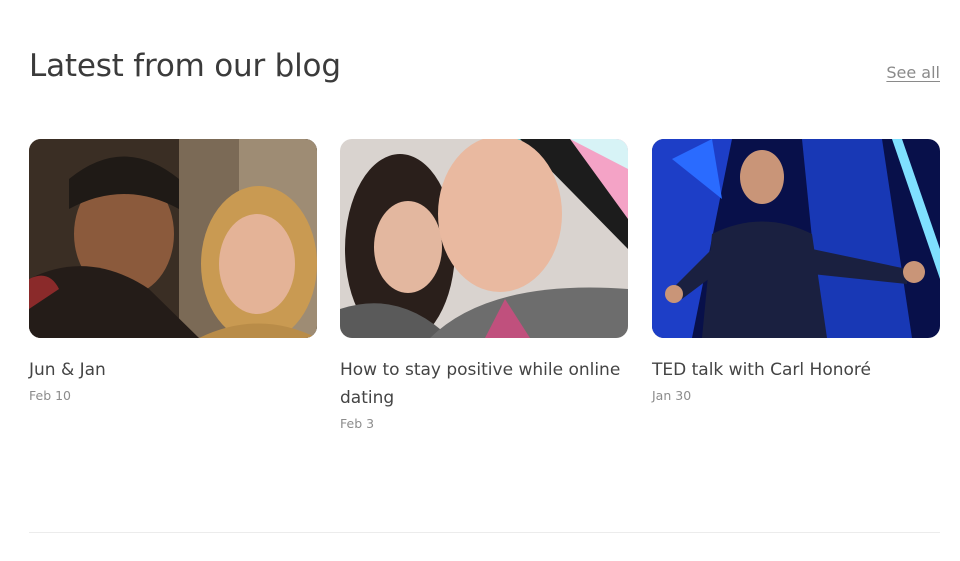 The image size is (960, 561). What do you see at coordinates (173, 370) in the screenshot?
I see `blog-card-title: Jun & Jan` at bounding box center [173, 370].